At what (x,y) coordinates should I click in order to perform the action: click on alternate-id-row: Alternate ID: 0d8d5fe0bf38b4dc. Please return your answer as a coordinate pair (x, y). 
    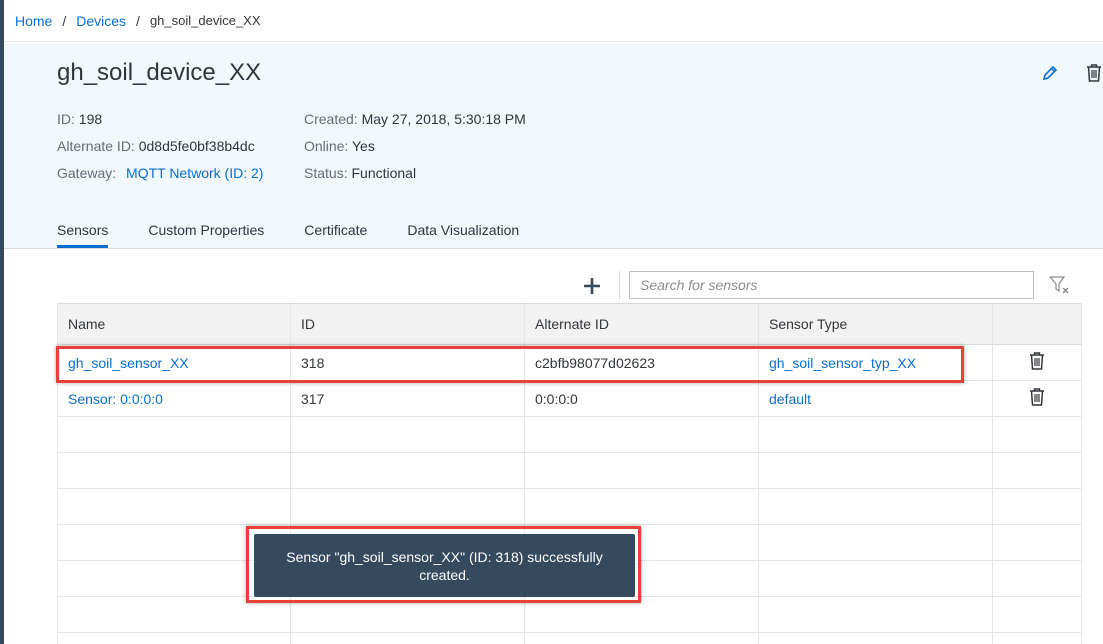
    Looking at the image, I should click on (160, 146).